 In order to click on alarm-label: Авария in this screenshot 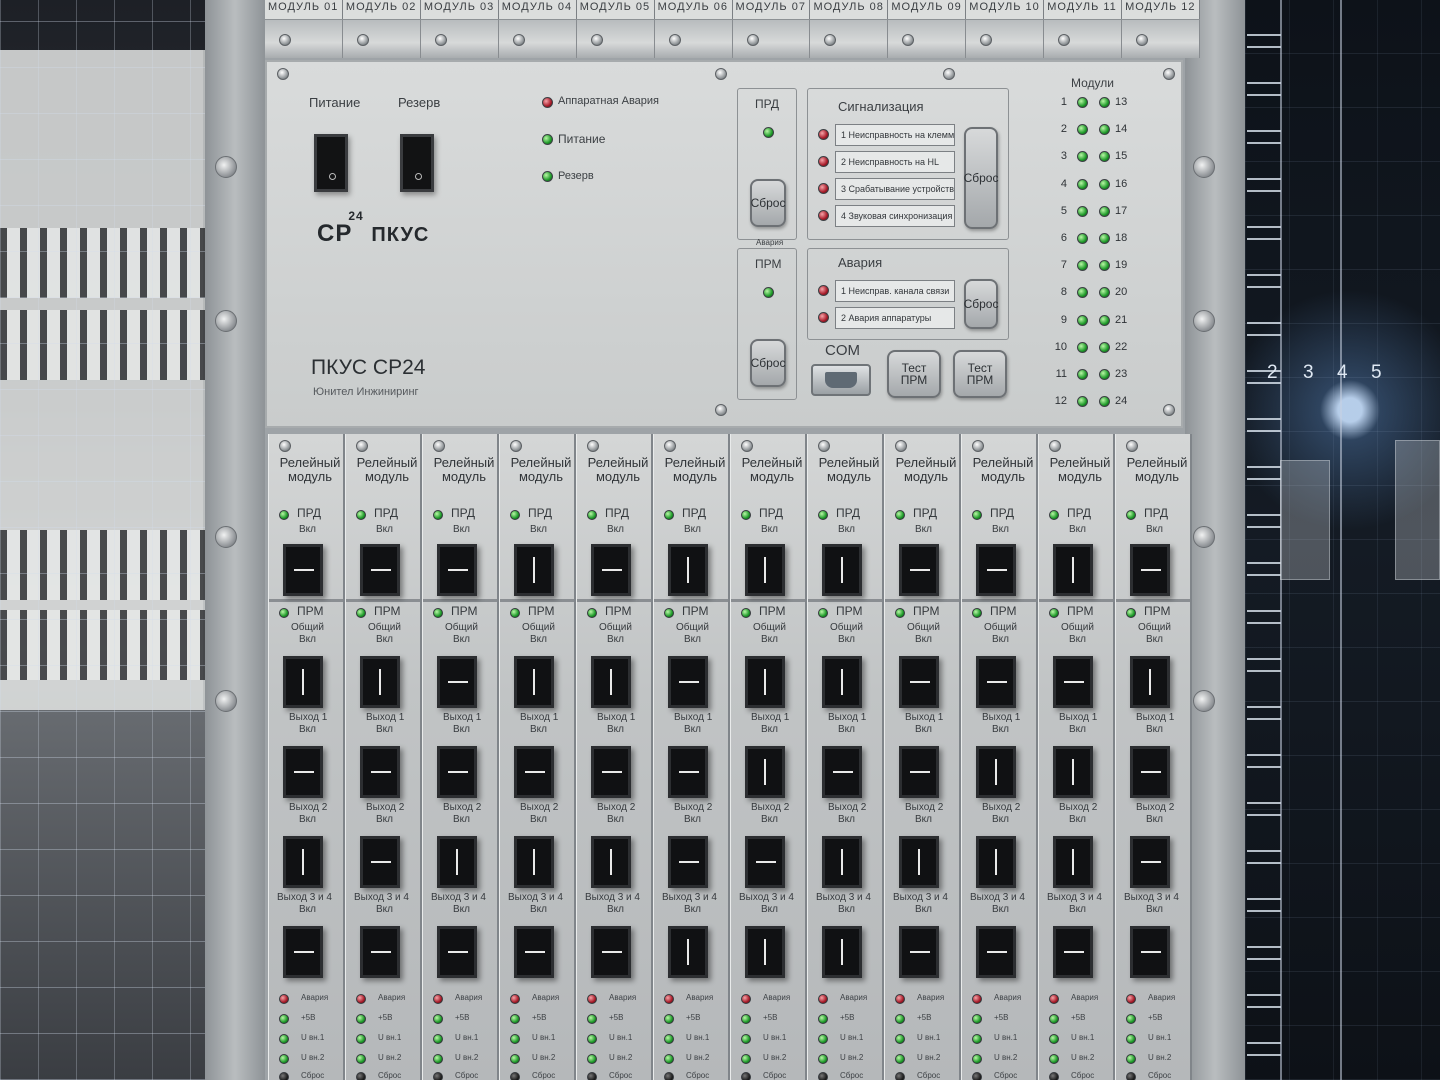, I will do `click(777, 997)`.